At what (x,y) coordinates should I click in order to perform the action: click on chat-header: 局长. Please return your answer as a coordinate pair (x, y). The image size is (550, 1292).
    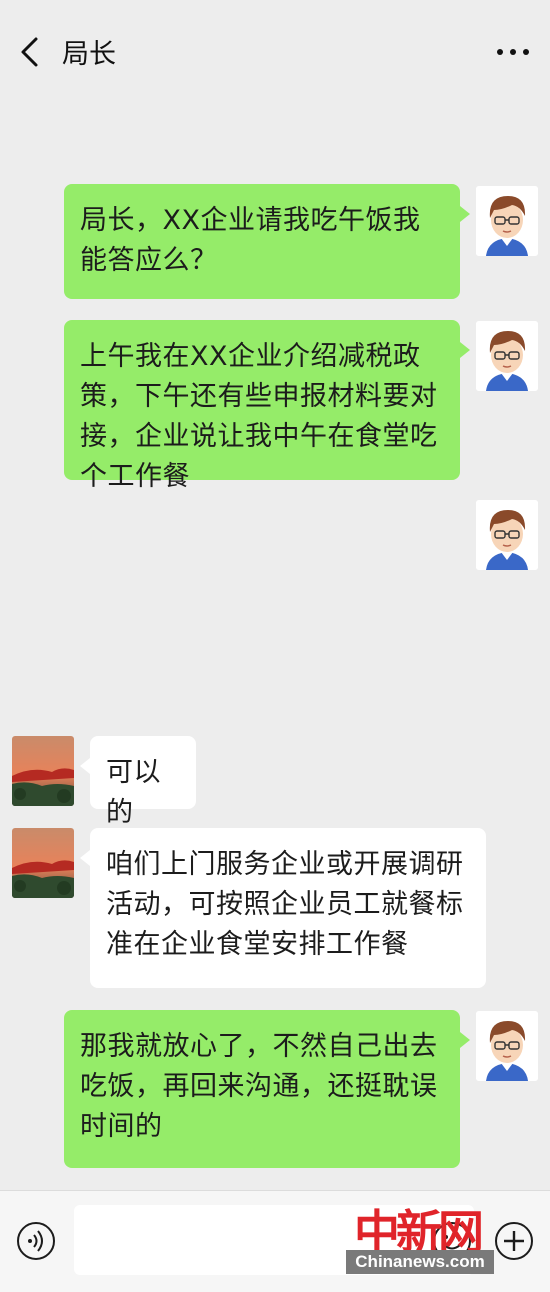
    Looking at the image, I should click on (275, 50).